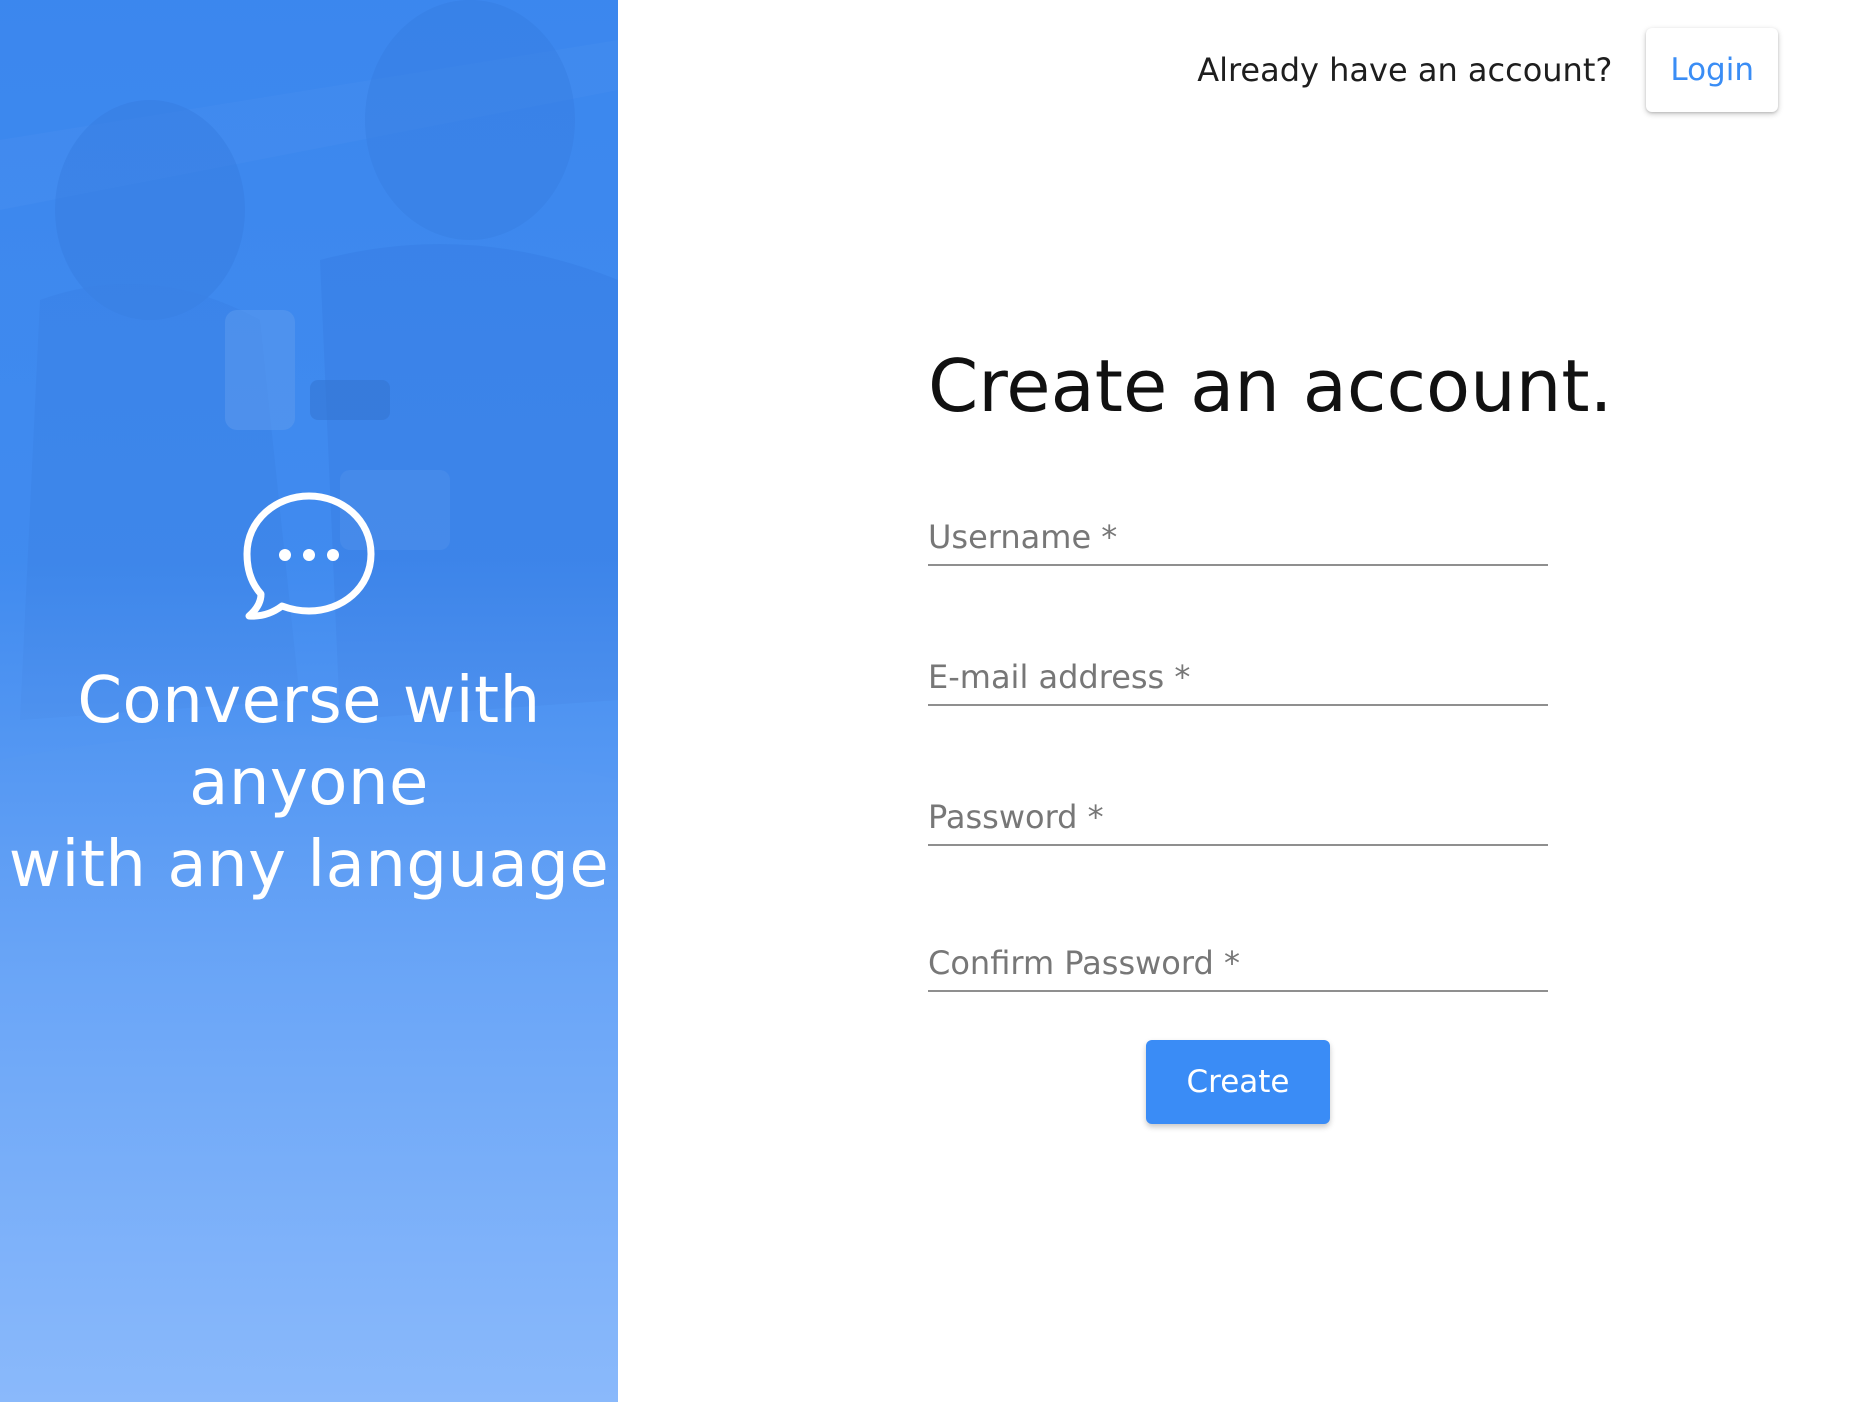 The width and height of the screenshot is (1856, 1402). I want to click on create-button: Create, so click(1238, 1082).